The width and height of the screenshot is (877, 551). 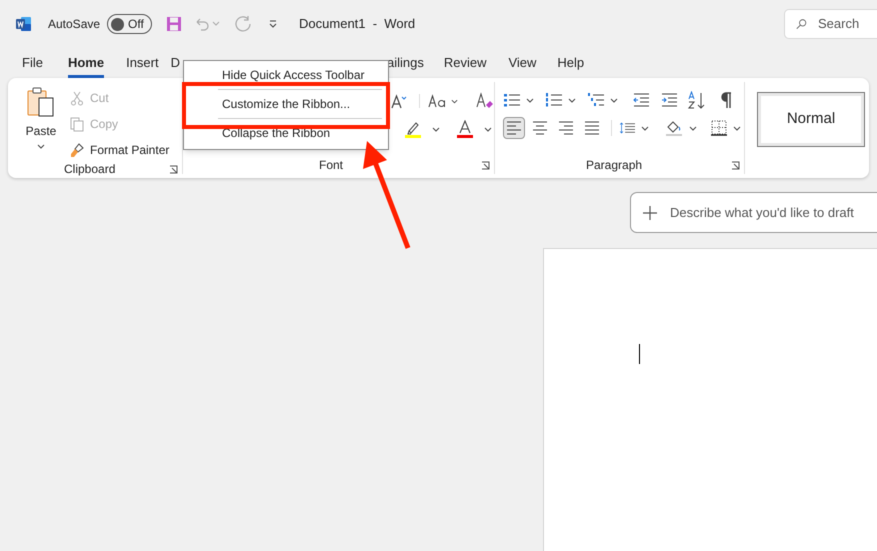 What do you see at coordinates (522, 65) in the screenshot?
I see `ribbon-tab: View` at bounding box center [522, 65].